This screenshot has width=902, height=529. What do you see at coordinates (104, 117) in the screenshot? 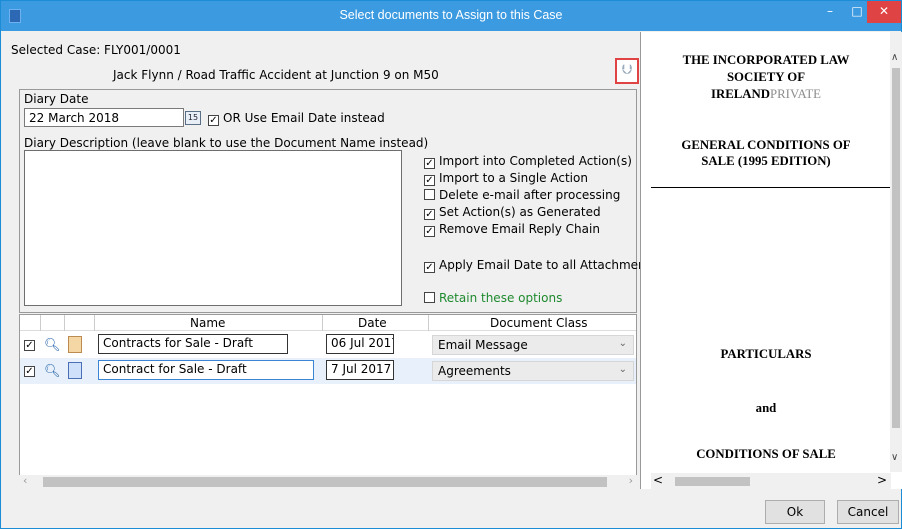
I see `diary-date-input: 22 March 2018` at bounding box center [104, 117].